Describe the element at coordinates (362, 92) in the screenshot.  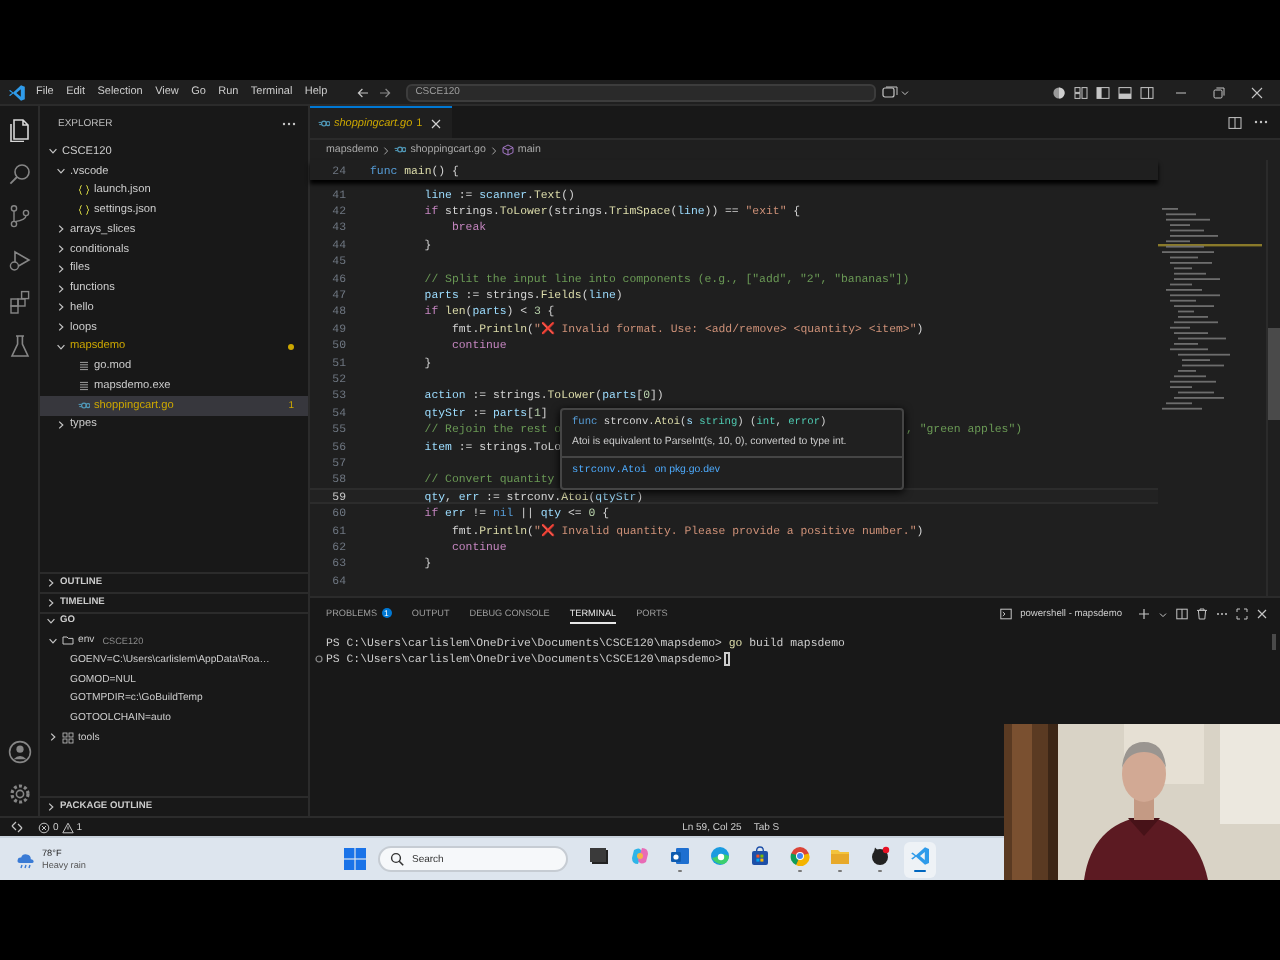
I see `back-arrow-icon` at that location.